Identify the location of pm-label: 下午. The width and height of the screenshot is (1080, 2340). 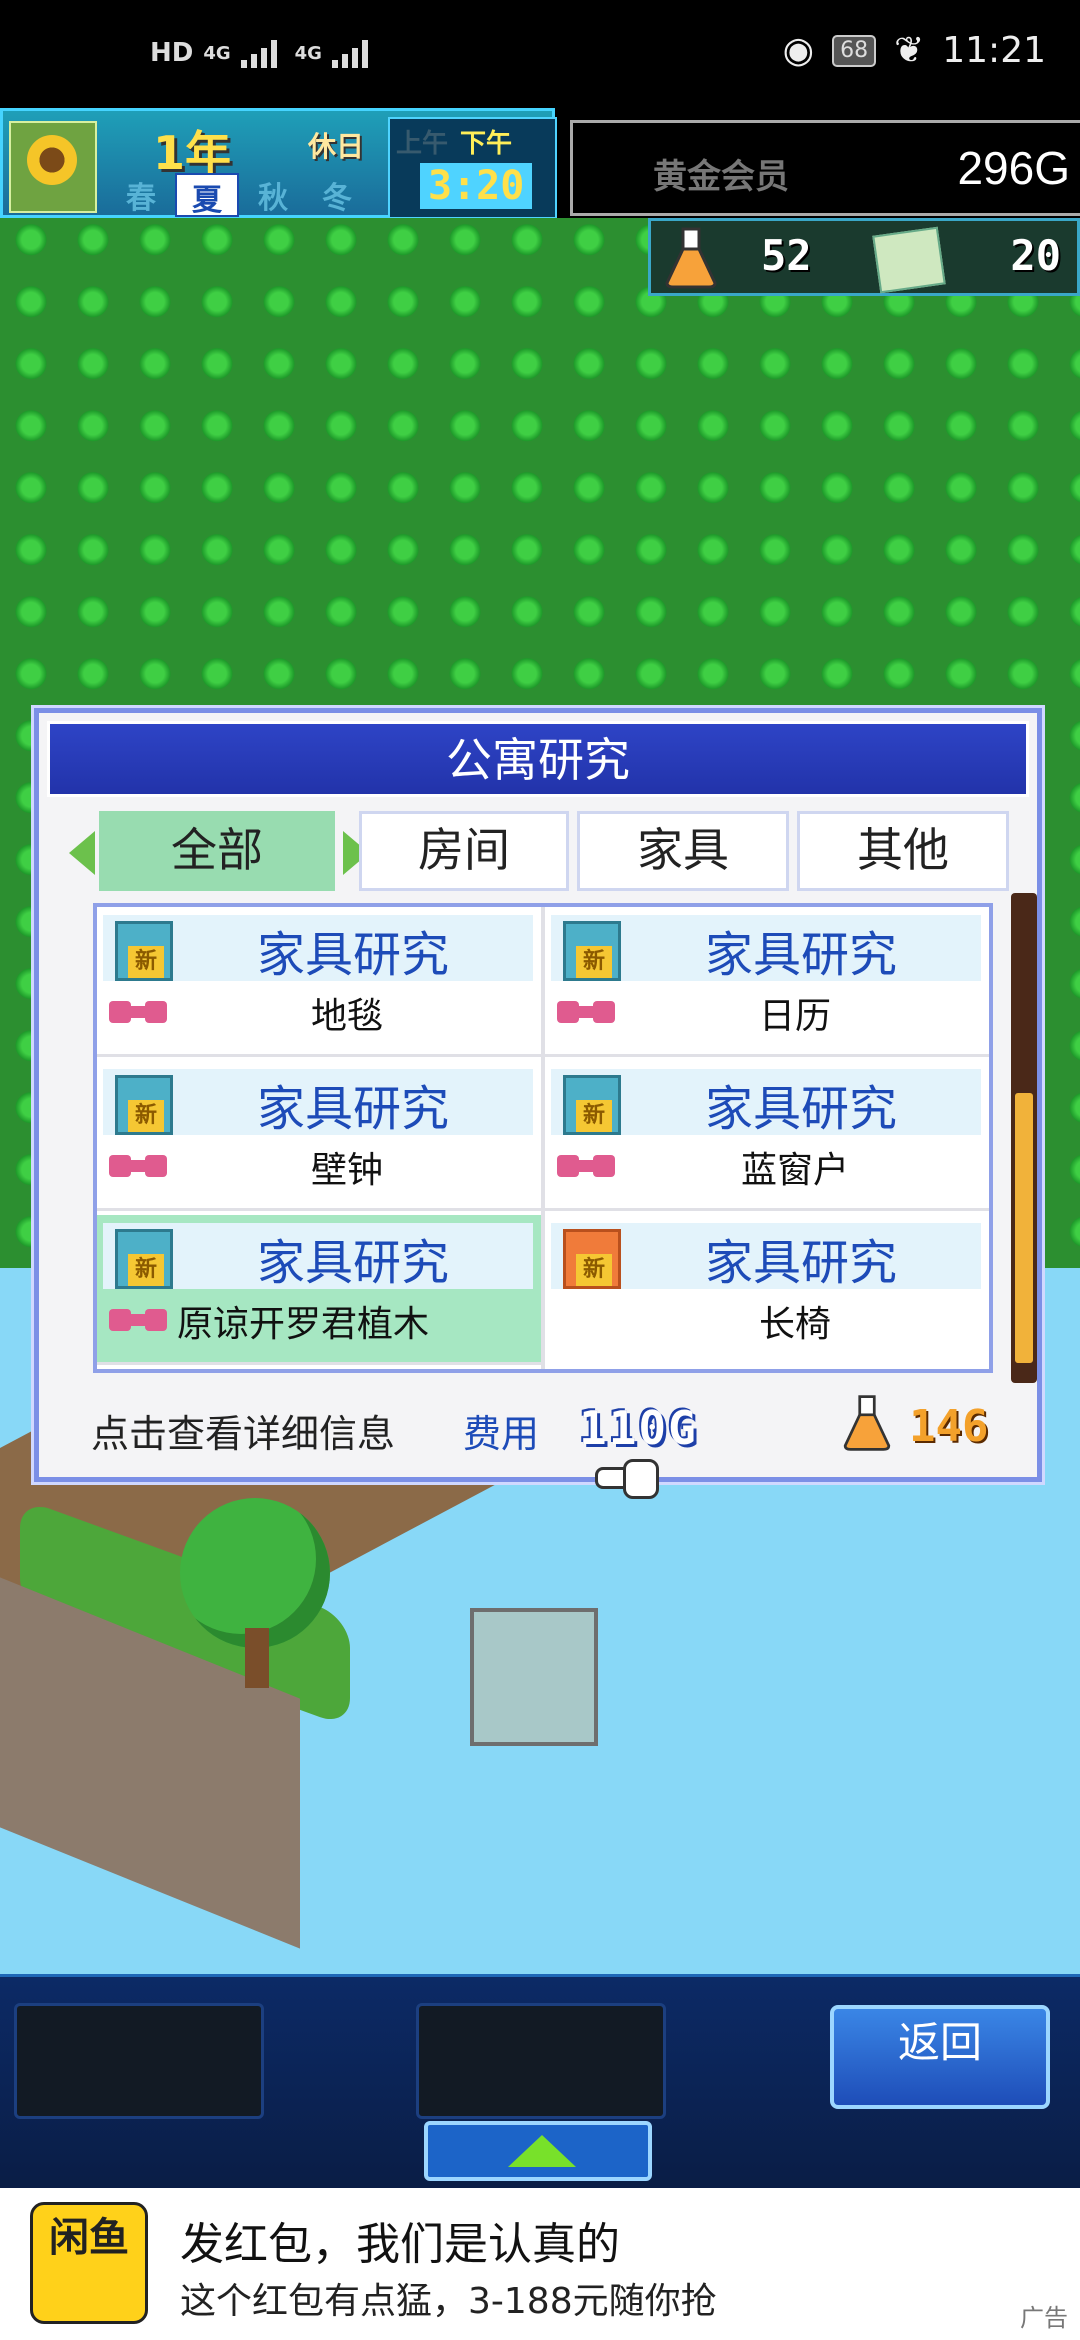
(486, 144).